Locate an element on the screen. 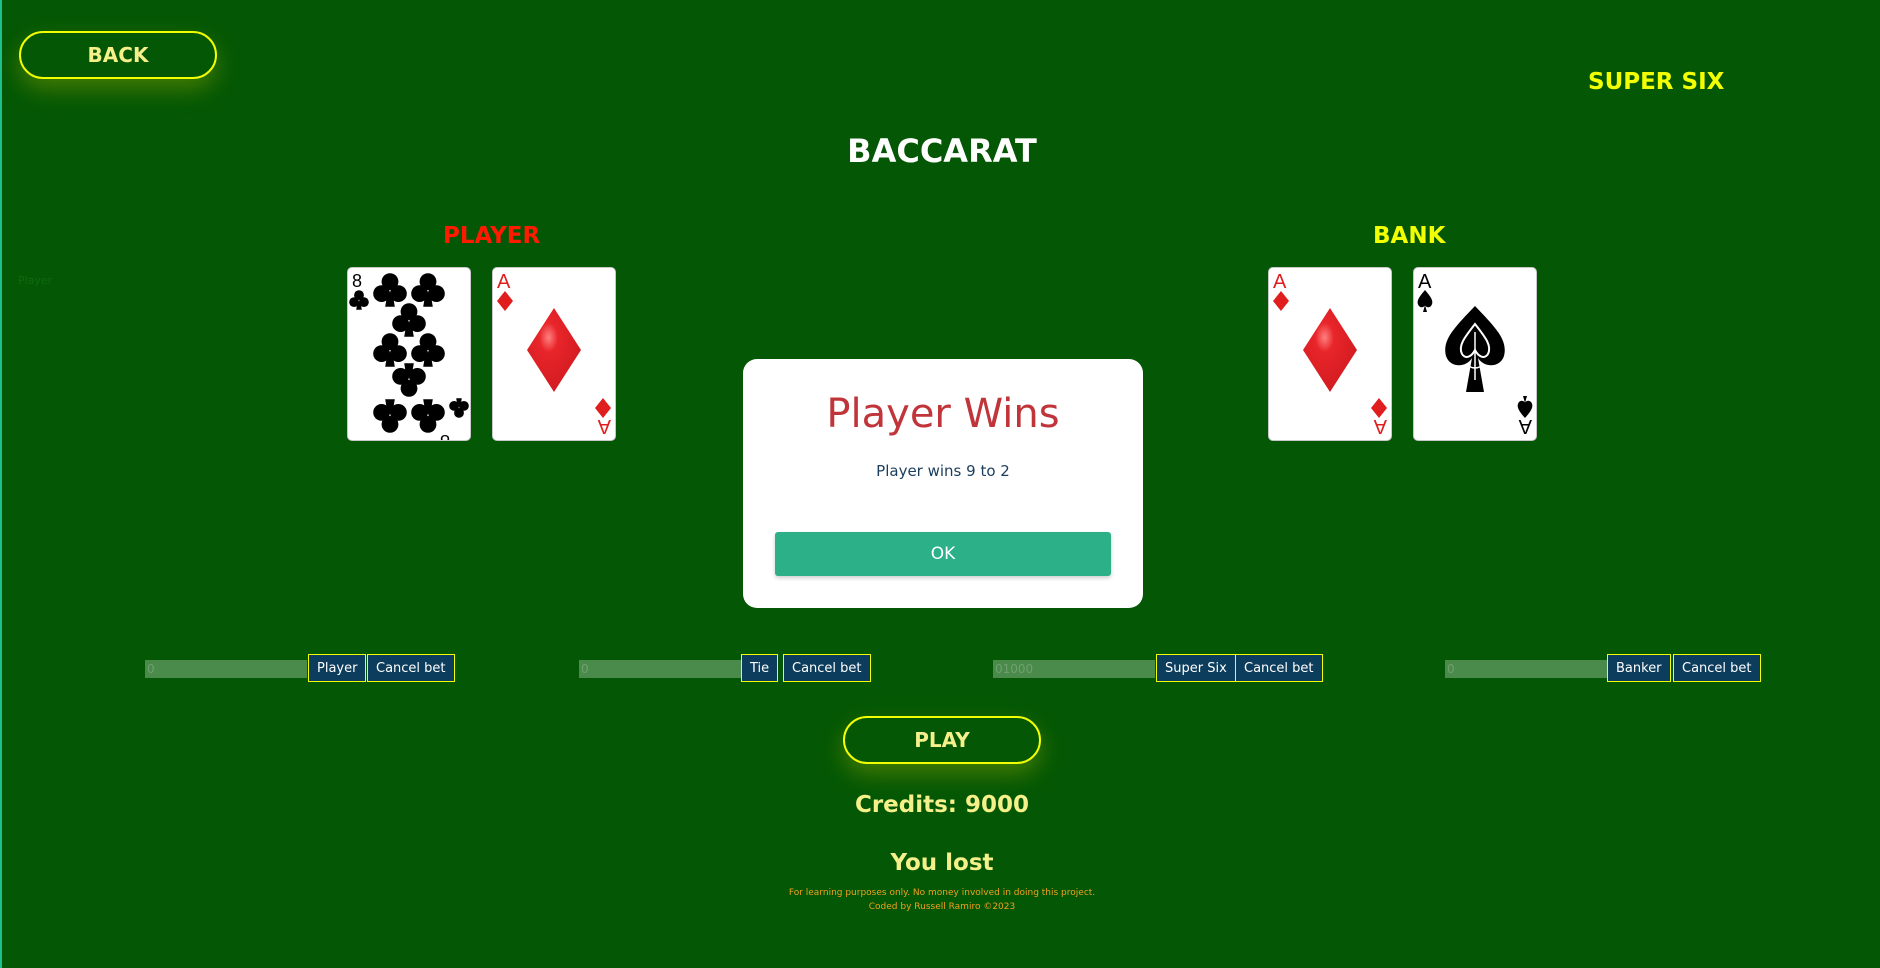 The height and width of the screenshot is (968, 1880). tie-bet-button: Tie is located at coordinates (760, 668).